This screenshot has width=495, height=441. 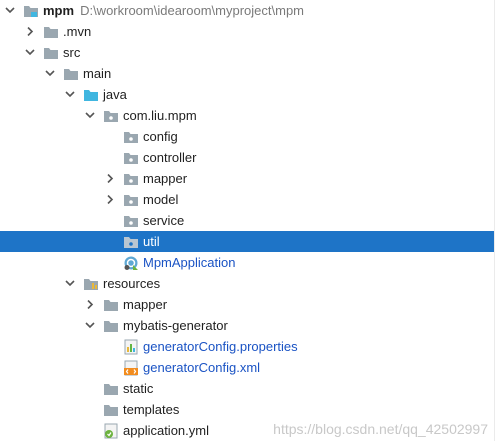 I want to click on properties-file-icon, so click(x=131, y=347).